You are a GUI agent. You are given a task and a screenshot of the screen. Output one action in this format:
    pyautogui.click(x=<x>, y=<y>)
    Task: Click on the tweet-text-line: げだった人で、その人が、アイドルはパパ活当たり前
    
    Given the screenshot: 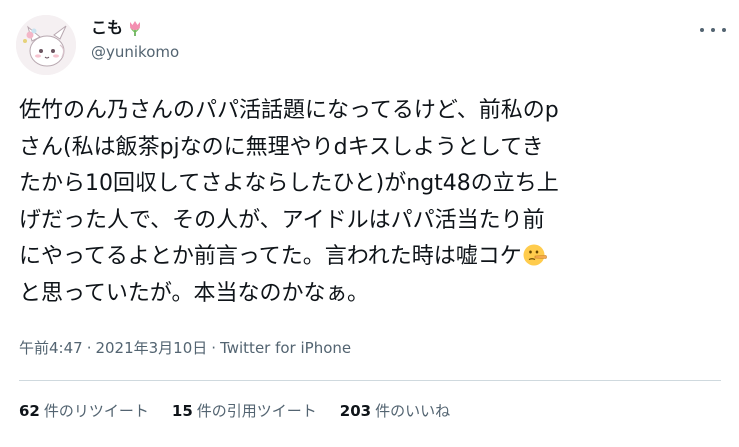 What is the action you would take?
    pyautogui.click(x=282, y=220)
    